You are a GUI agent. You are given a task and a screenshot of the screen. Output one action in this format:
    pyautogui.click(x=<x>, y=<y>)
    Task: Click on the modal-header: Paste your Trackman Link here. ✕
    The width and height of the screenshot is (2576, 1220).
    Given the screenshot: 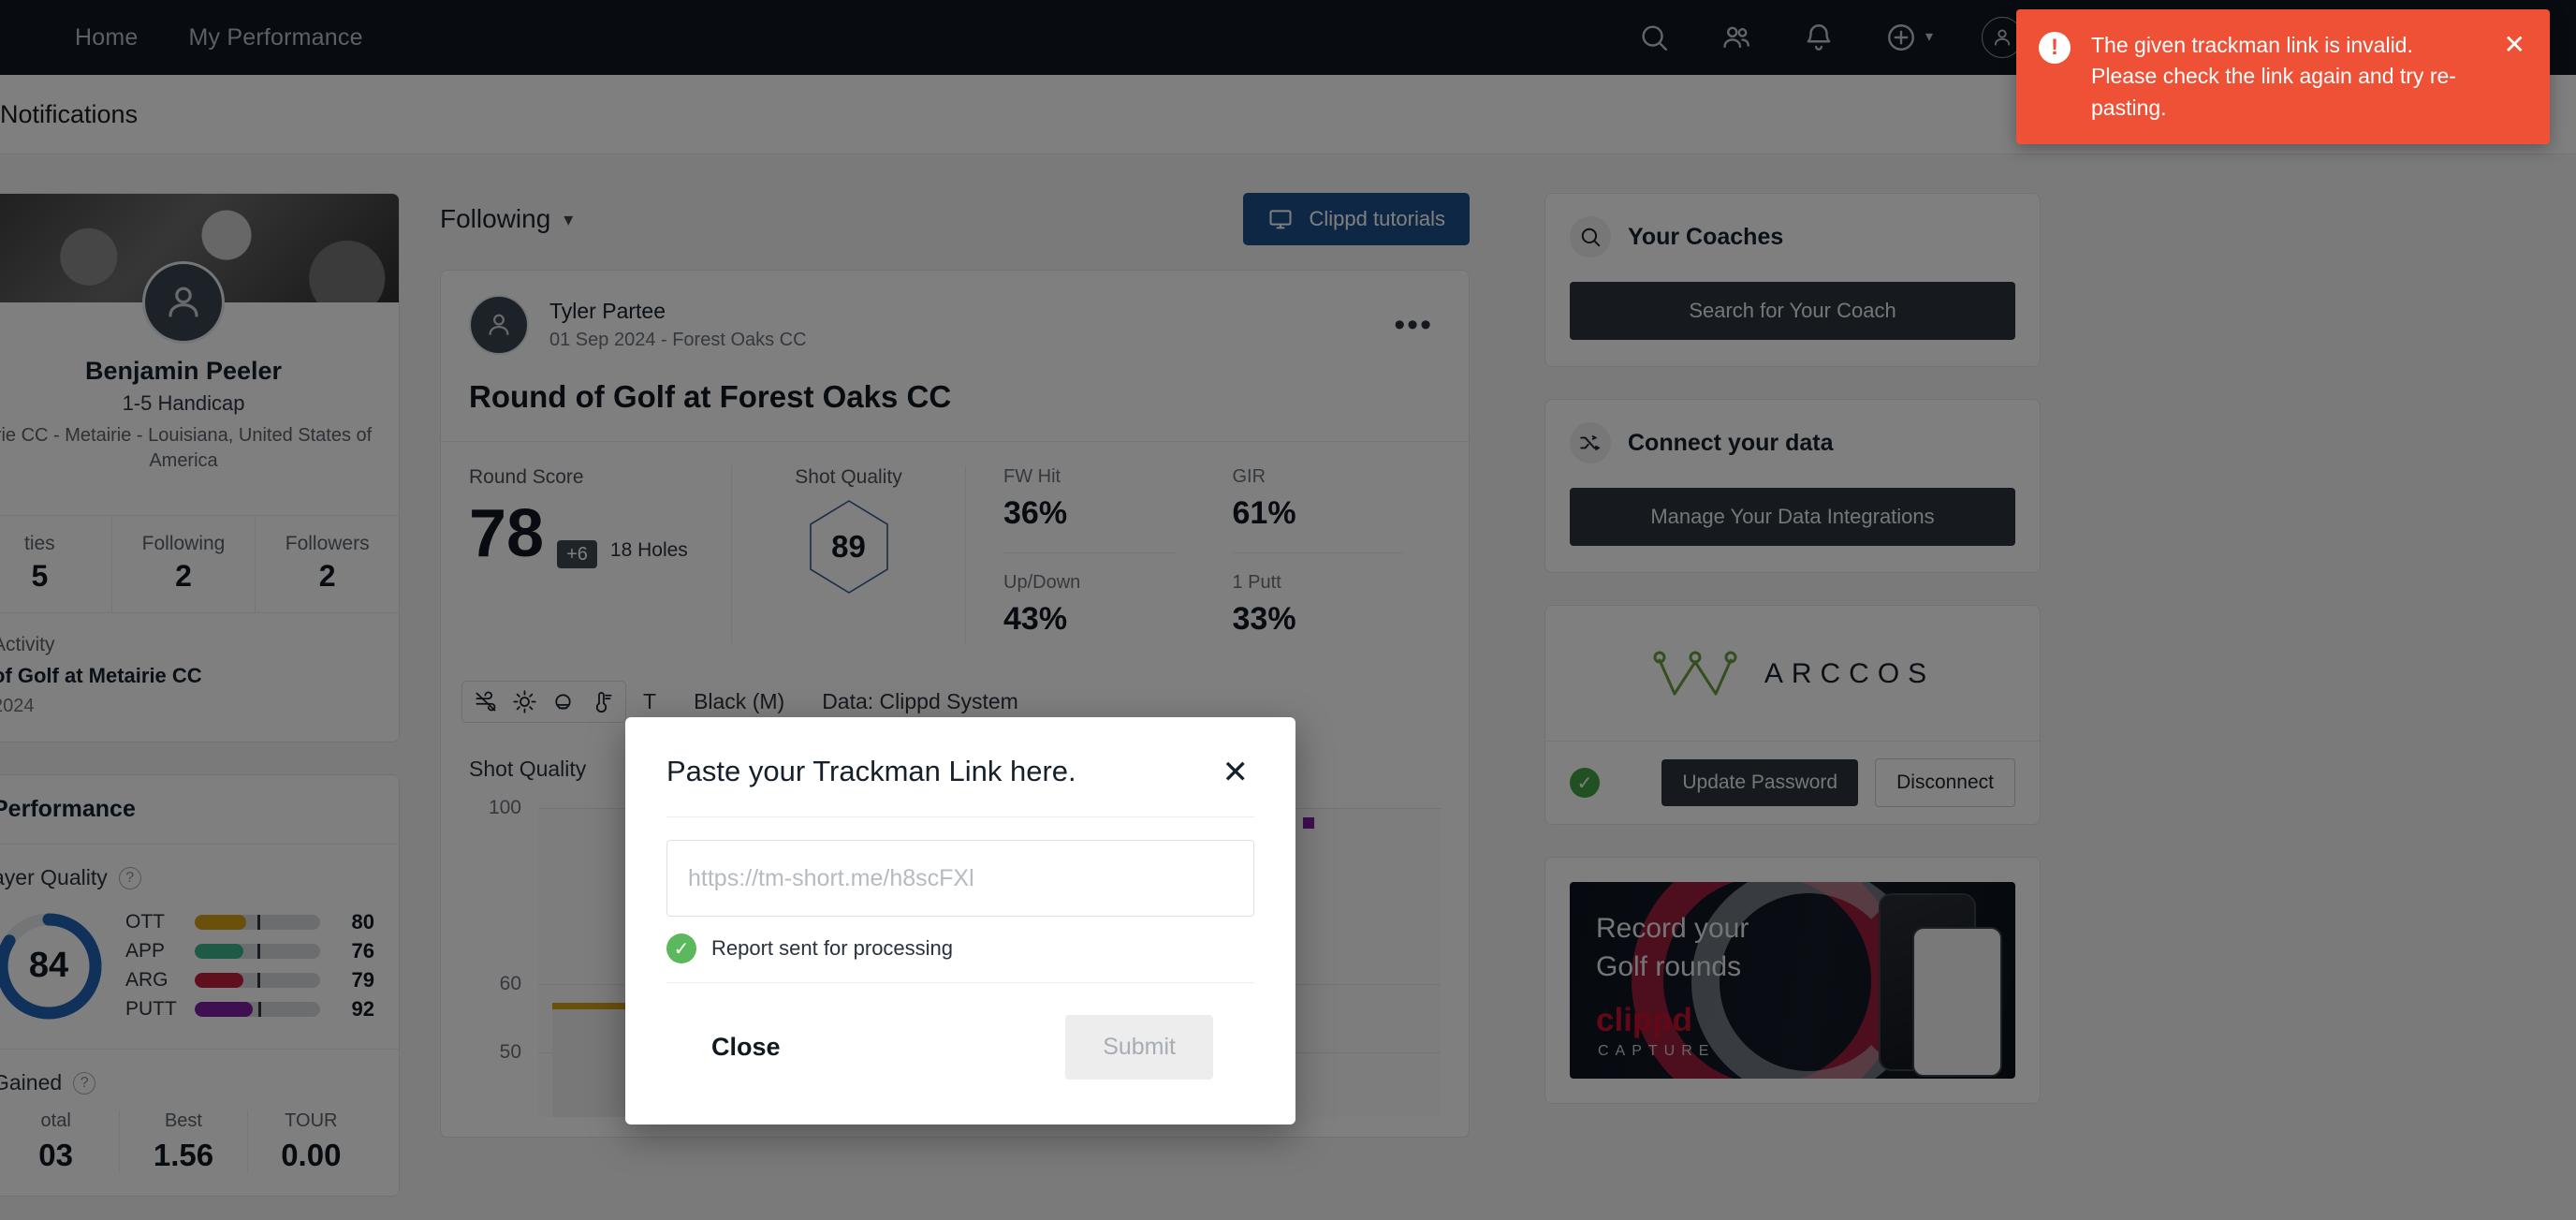 What is the action you would take?
    pyautogui.click(x=960, y=766)
    